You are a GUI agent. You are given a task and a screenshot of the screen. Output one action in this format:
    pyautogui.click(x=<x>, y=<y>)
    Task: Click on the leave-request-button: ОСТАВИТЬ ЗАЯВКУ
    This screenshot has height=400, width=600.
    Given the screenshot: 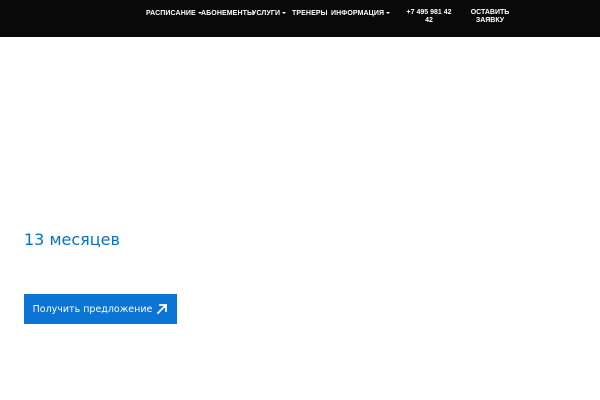 What is the action you would take?
    pyautogui.click(x=490, y=17)
    